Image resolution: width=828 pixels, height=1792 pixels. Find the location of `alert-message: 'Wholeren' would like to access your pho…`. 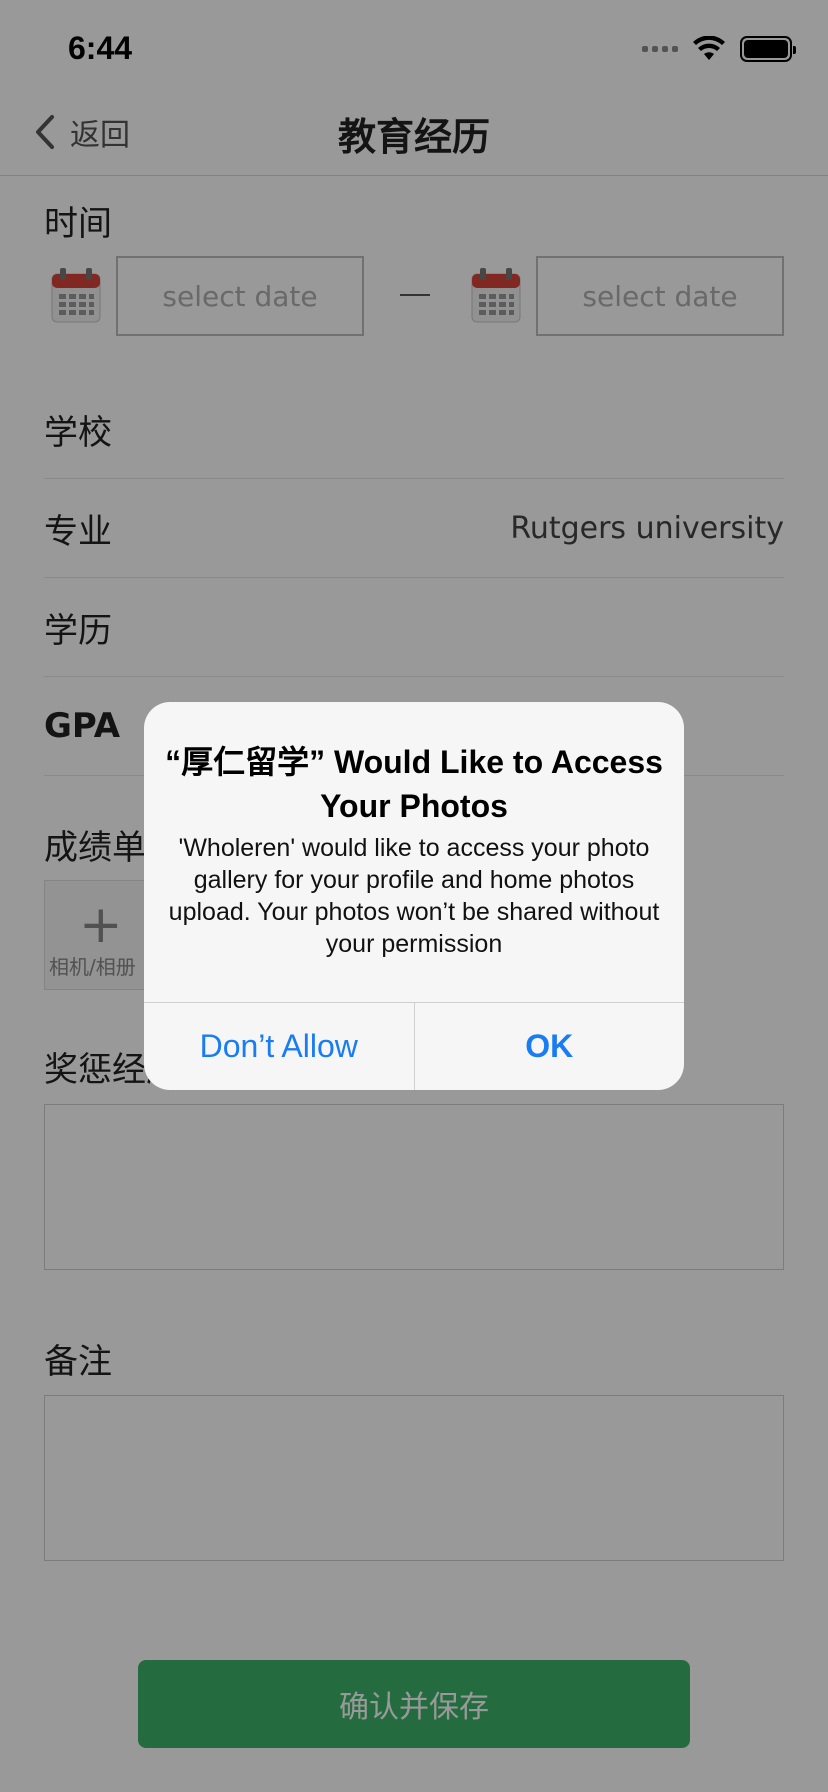

alert-message: 'Wholeren' would like to access your pho… is located at coordinates (414, 896).